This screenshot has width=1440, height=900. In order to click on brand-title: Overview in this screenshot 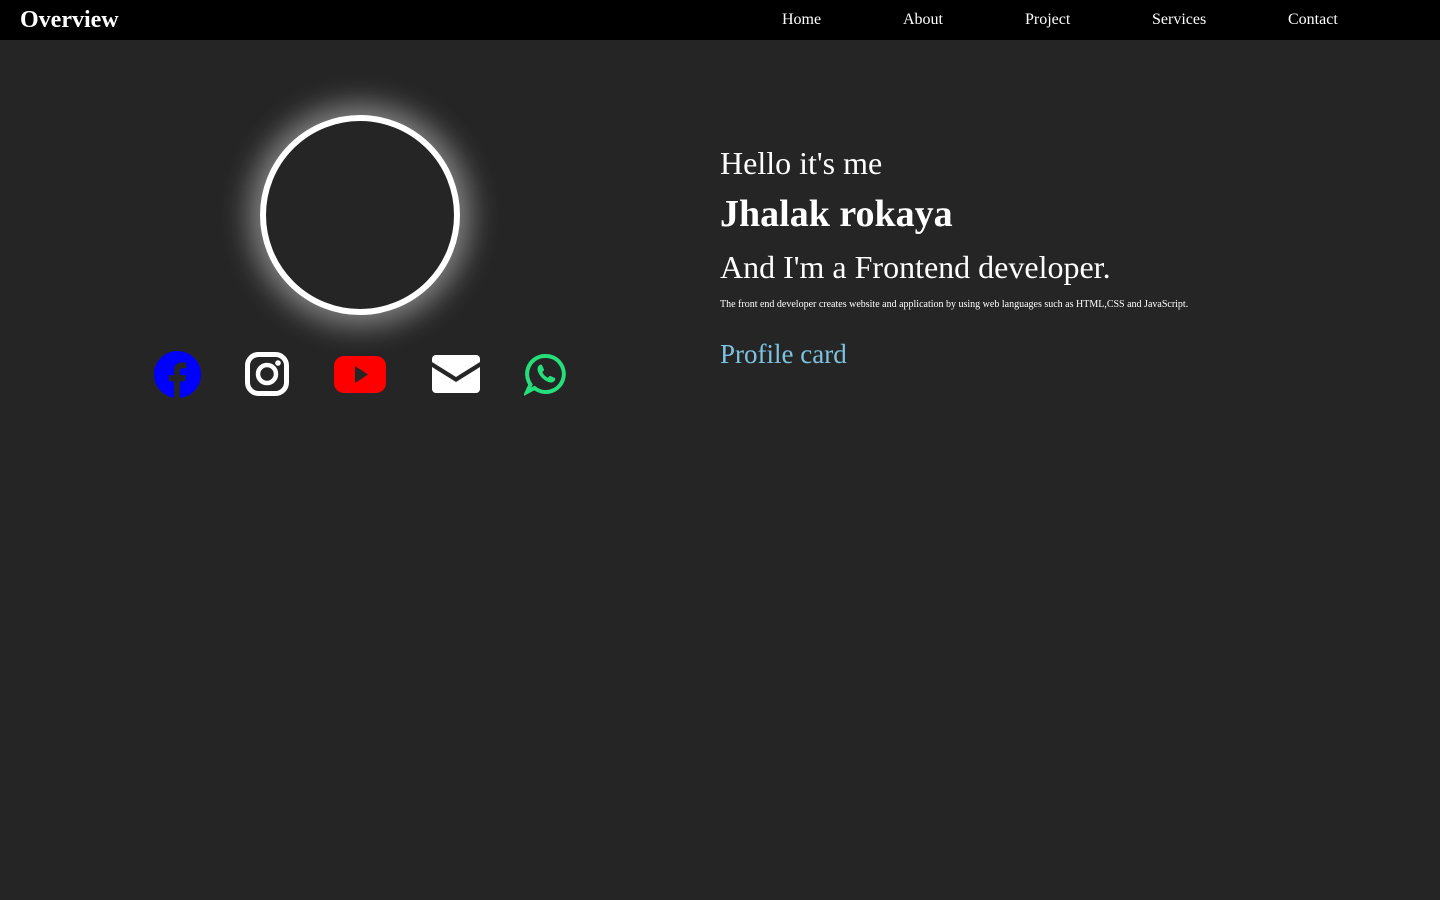, I will do `click(69, 20)`.